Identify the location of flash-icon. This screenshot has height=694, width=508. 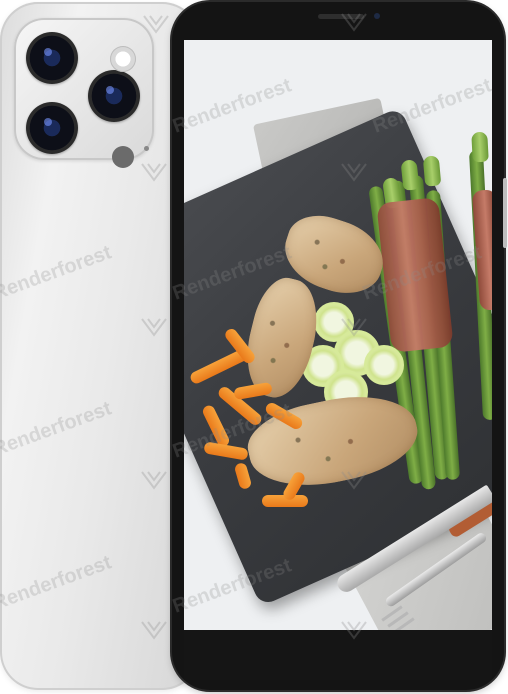
(123, 59).